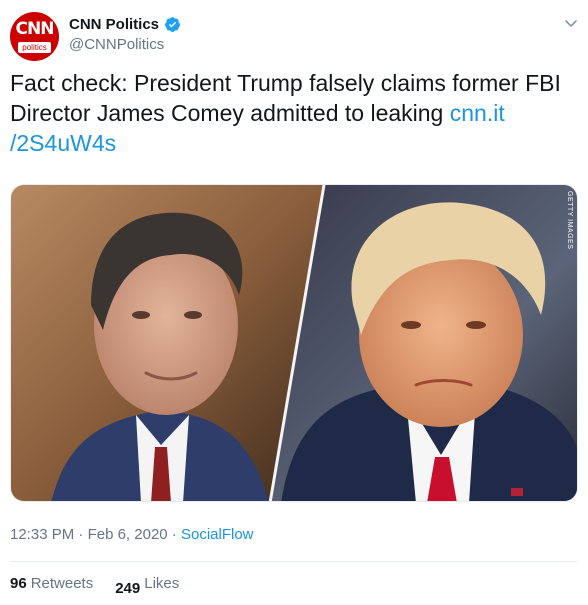 Image resolution: width=588 pixels, height=605 pixels. Describe the element at coordinates (18, 583) in the screenshot. I see `retweets-count: 96` at that location.